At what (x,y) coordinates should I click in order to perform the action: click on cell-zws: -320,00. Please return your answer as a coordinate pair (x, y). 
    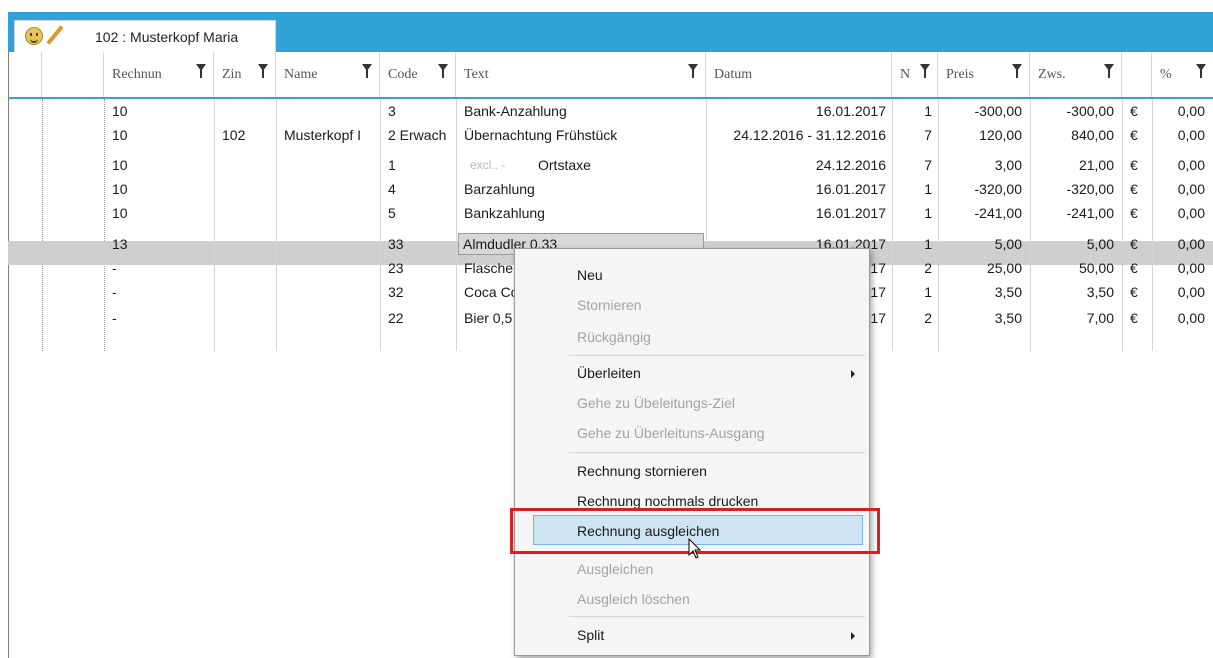
    Looking at the image, I should click on (1090, 189).